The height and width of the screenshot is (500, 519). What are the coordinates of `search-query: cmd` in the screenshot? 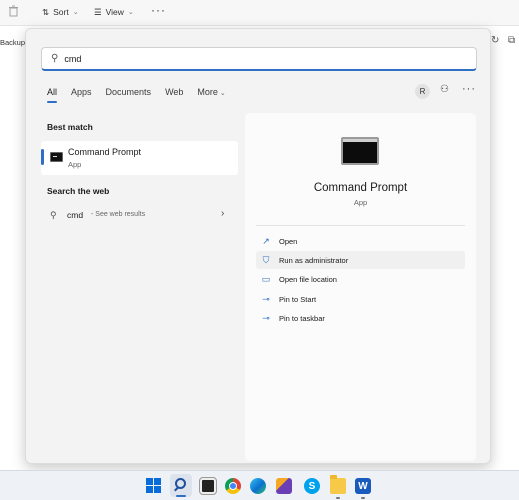 It's located at (72, 59).